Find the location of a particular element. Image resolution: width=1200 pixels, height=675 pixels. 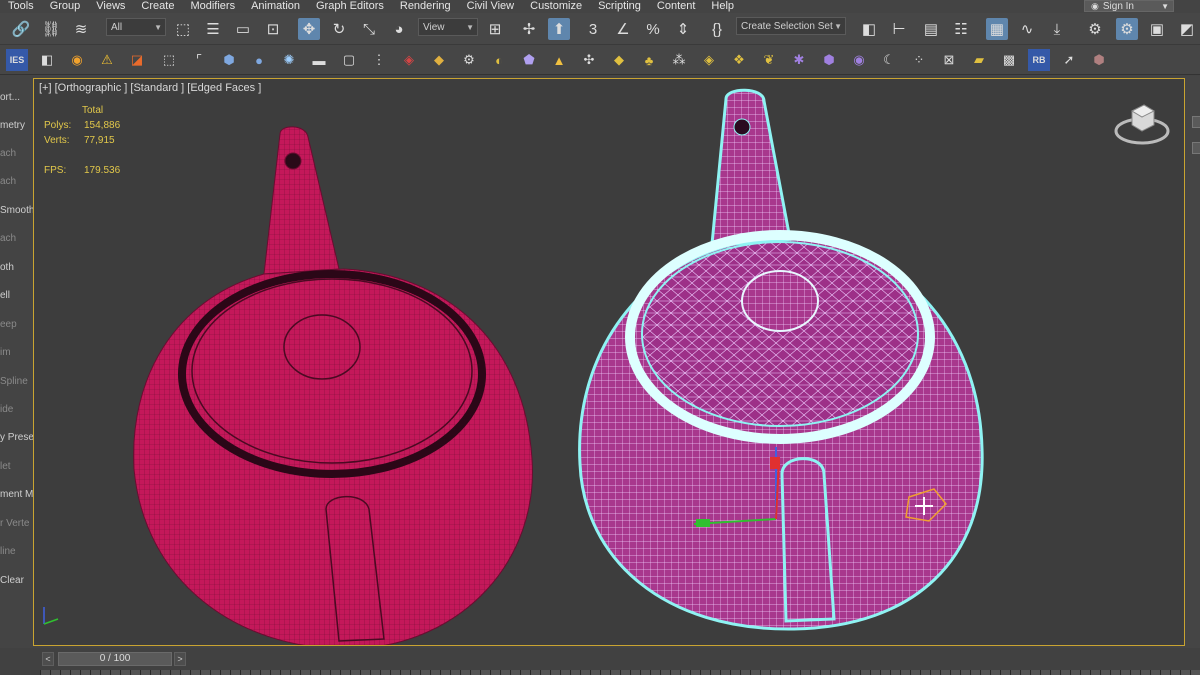

command-panel-item: Spline is located at coordinates (15, 381).